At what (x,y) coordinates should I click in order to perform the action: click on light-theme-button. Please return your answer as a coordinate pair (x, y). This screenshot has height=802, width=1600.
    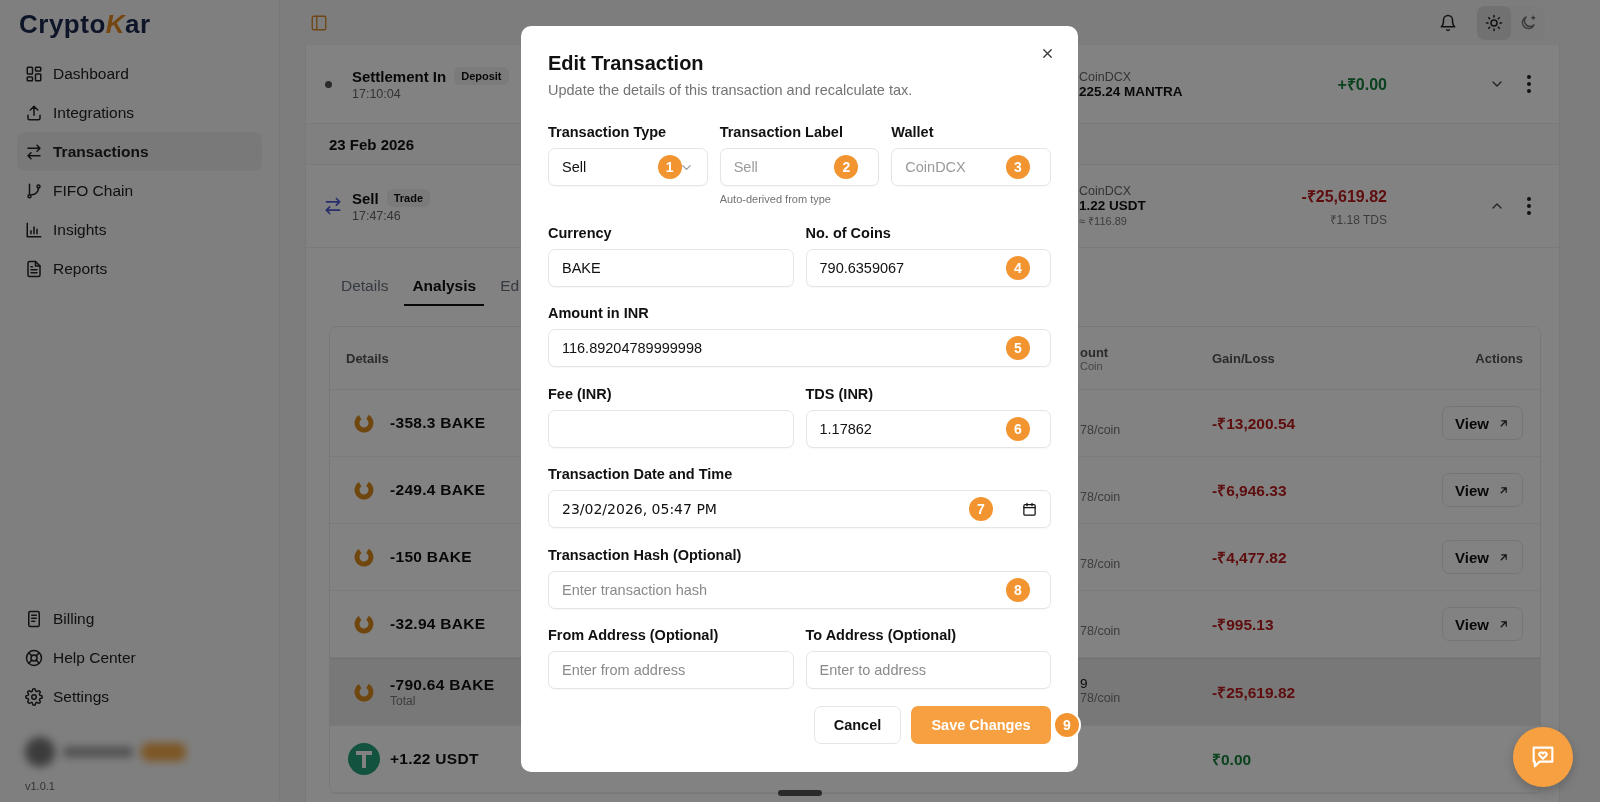
    Looking at the image, I should click on (1494, 22).